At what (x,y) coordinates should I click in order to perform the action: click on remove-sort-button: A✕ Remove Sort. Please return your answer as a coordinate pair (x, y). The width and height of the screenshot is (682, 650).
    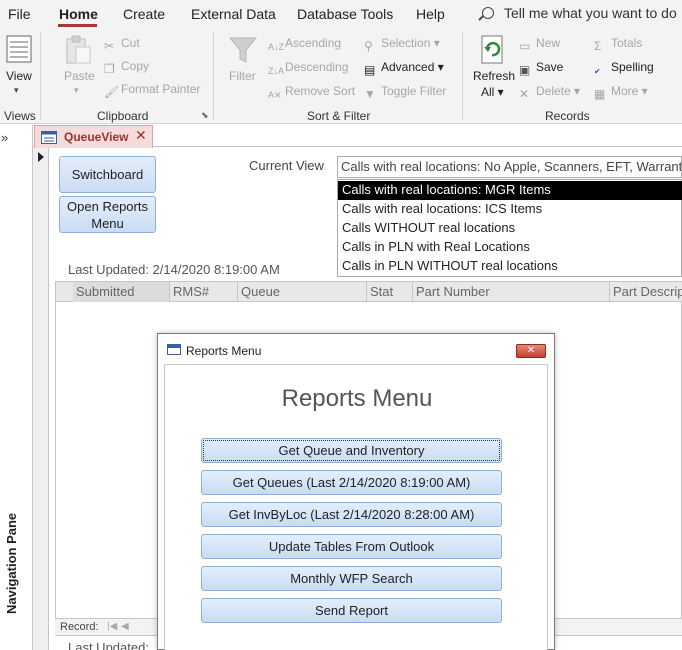
    Looking at the image, I should click on (311, 94).